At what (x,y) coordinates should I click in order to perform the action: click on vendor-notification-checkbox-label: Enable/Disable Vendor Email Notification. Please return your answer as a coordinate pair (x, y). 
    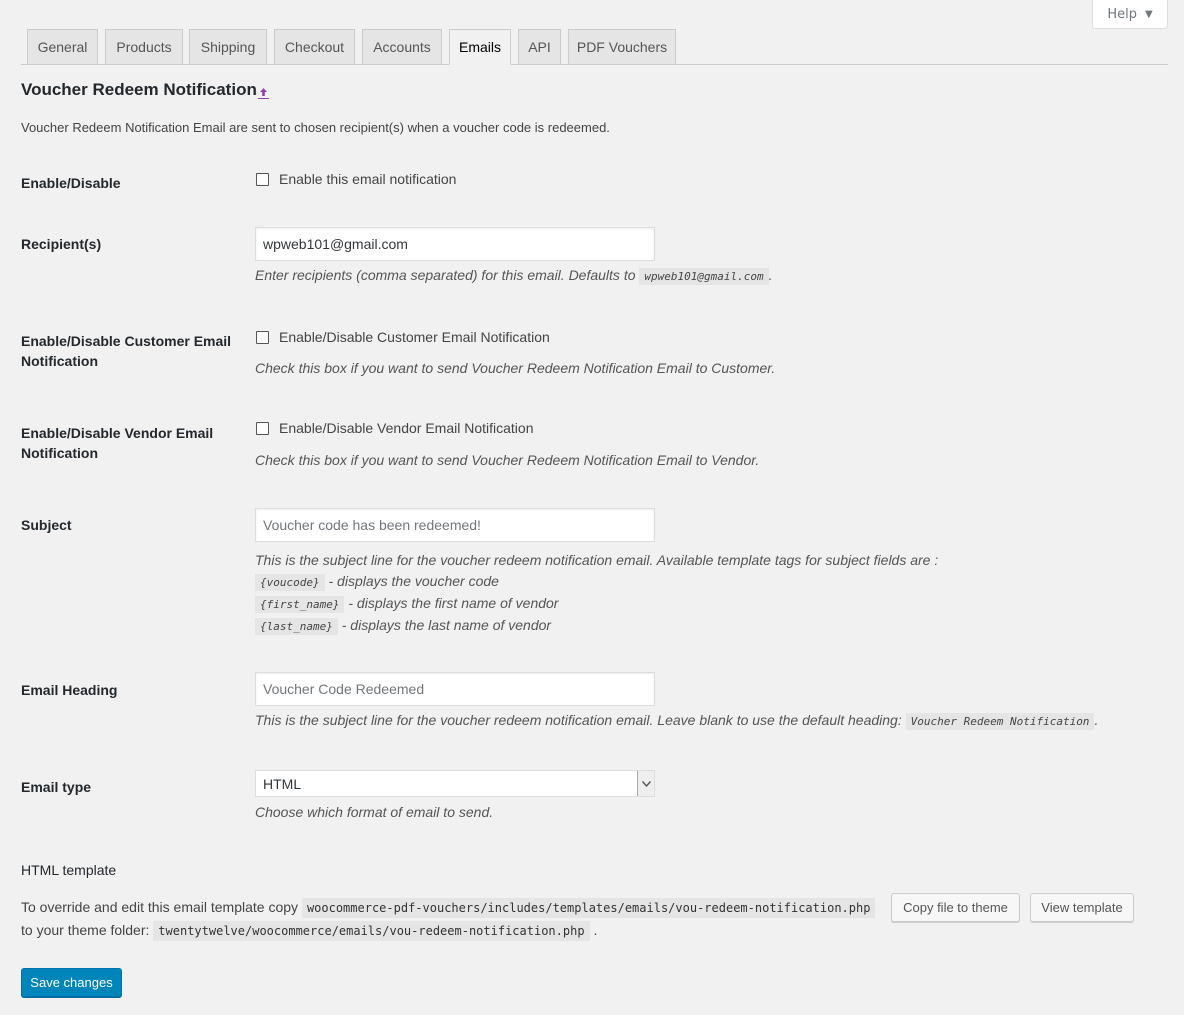
    Looking at the image, I should click on (406, 428).